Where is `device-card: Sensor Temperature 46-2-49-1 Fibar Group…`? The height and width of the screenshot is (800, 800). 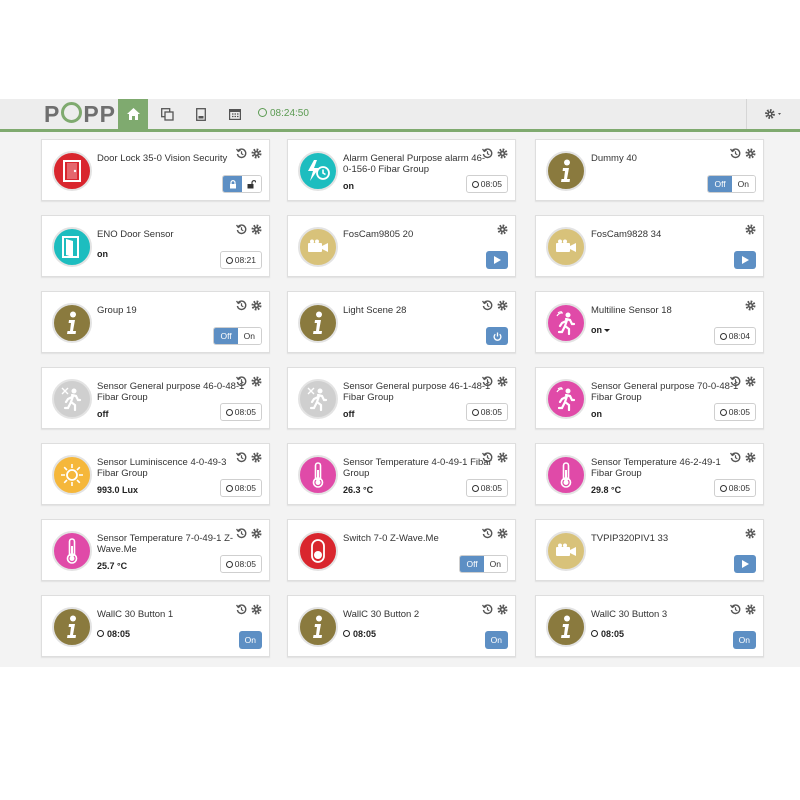 device-card: Sensor Temperature 46-2-49-1 Fibar Group… is located at coordinates (649, 474).